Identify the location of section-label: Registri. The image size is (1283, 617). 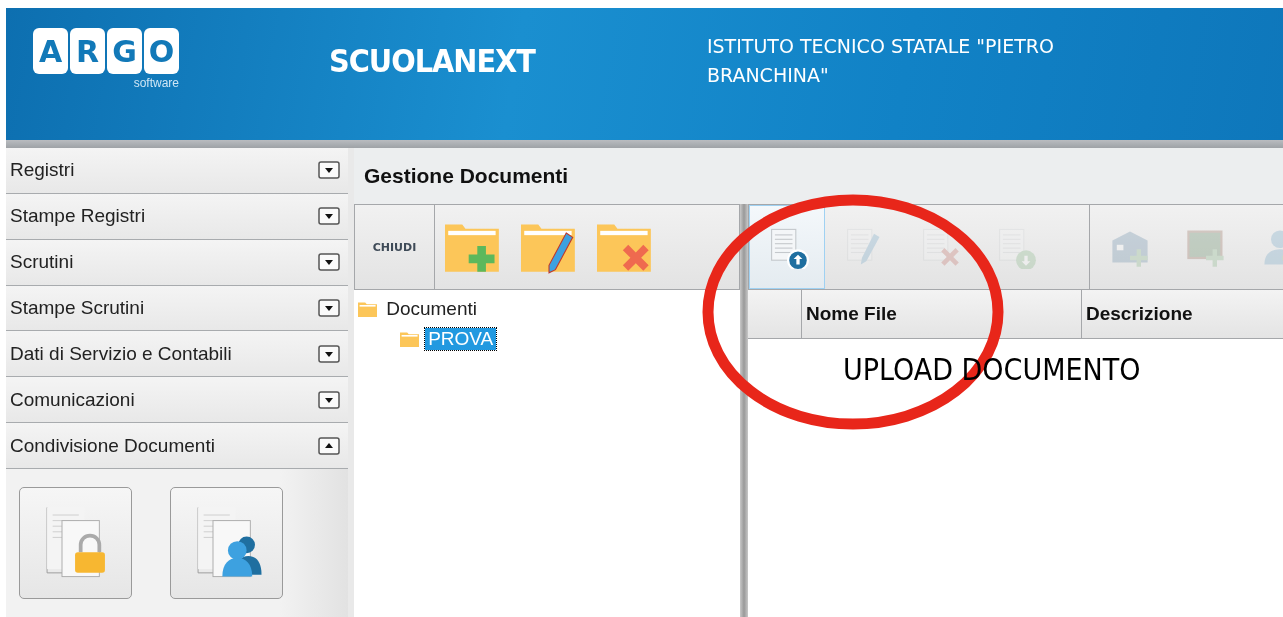
(42, 170).